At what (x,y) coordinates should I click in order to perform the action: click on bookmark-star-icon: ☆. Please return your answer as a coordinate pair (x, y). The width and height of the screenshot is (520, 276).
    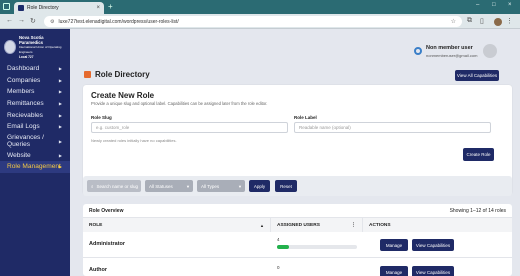
    Looking at the image, I should click on (453, 21).